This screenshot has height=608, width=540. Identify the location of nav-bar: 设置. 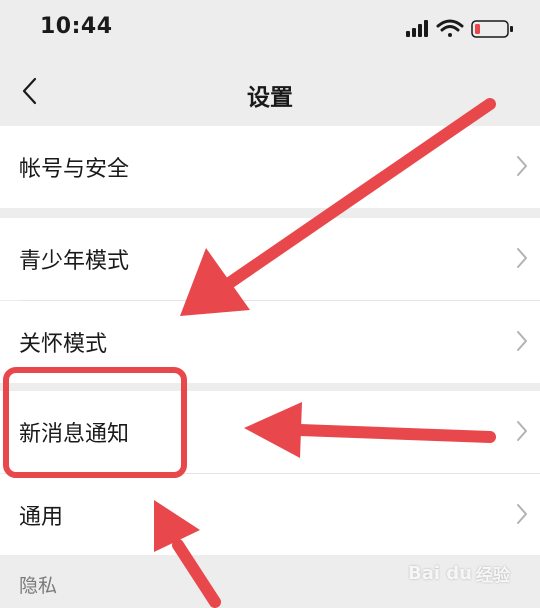
(270, 93).